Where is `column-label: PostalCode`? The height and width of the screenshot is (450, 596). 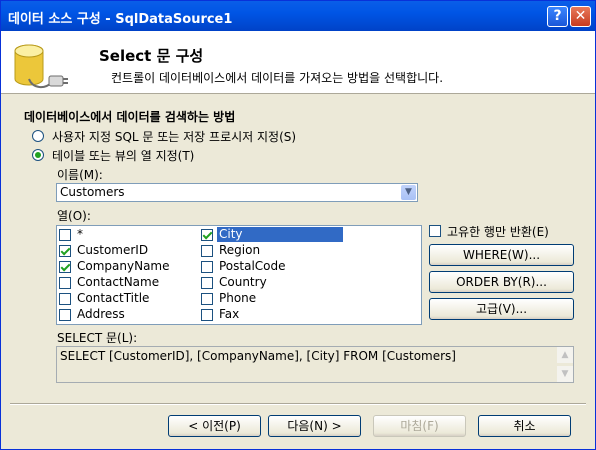
column-label: PostalCode is located at coordinates (252, 266).